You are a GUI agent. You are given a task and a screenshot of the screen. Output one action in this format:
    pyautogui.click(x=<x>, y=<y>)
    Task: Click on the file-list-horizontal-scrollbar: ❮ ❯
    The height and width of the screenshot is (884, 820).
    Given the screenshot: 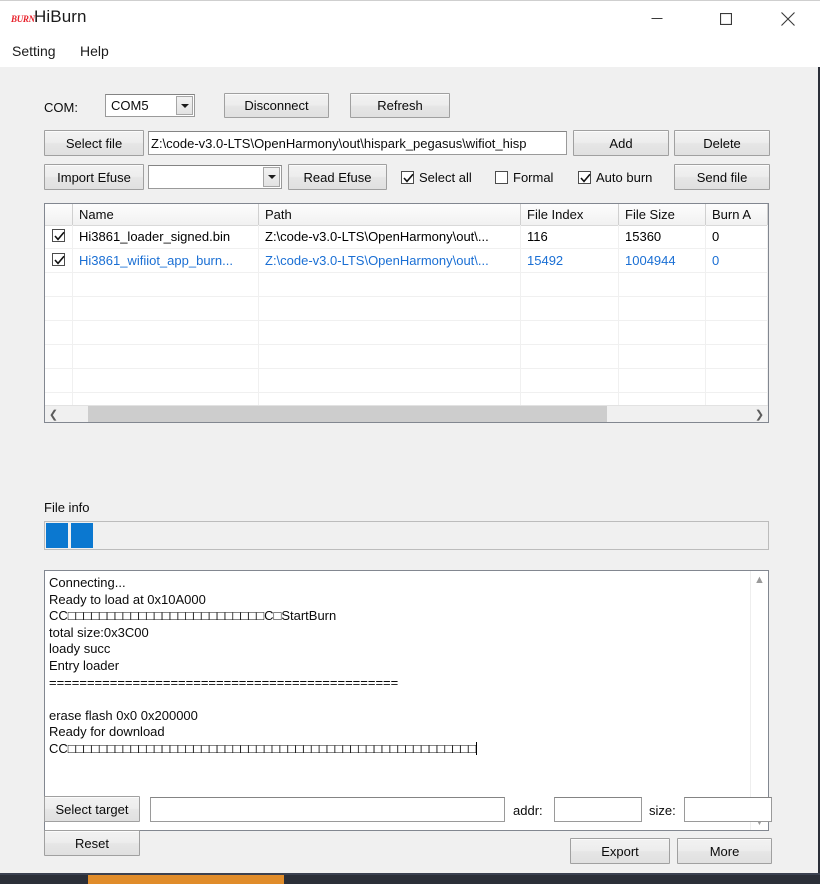 What is the action you would take?
    pyautogui.click(x=406, y=413)
    